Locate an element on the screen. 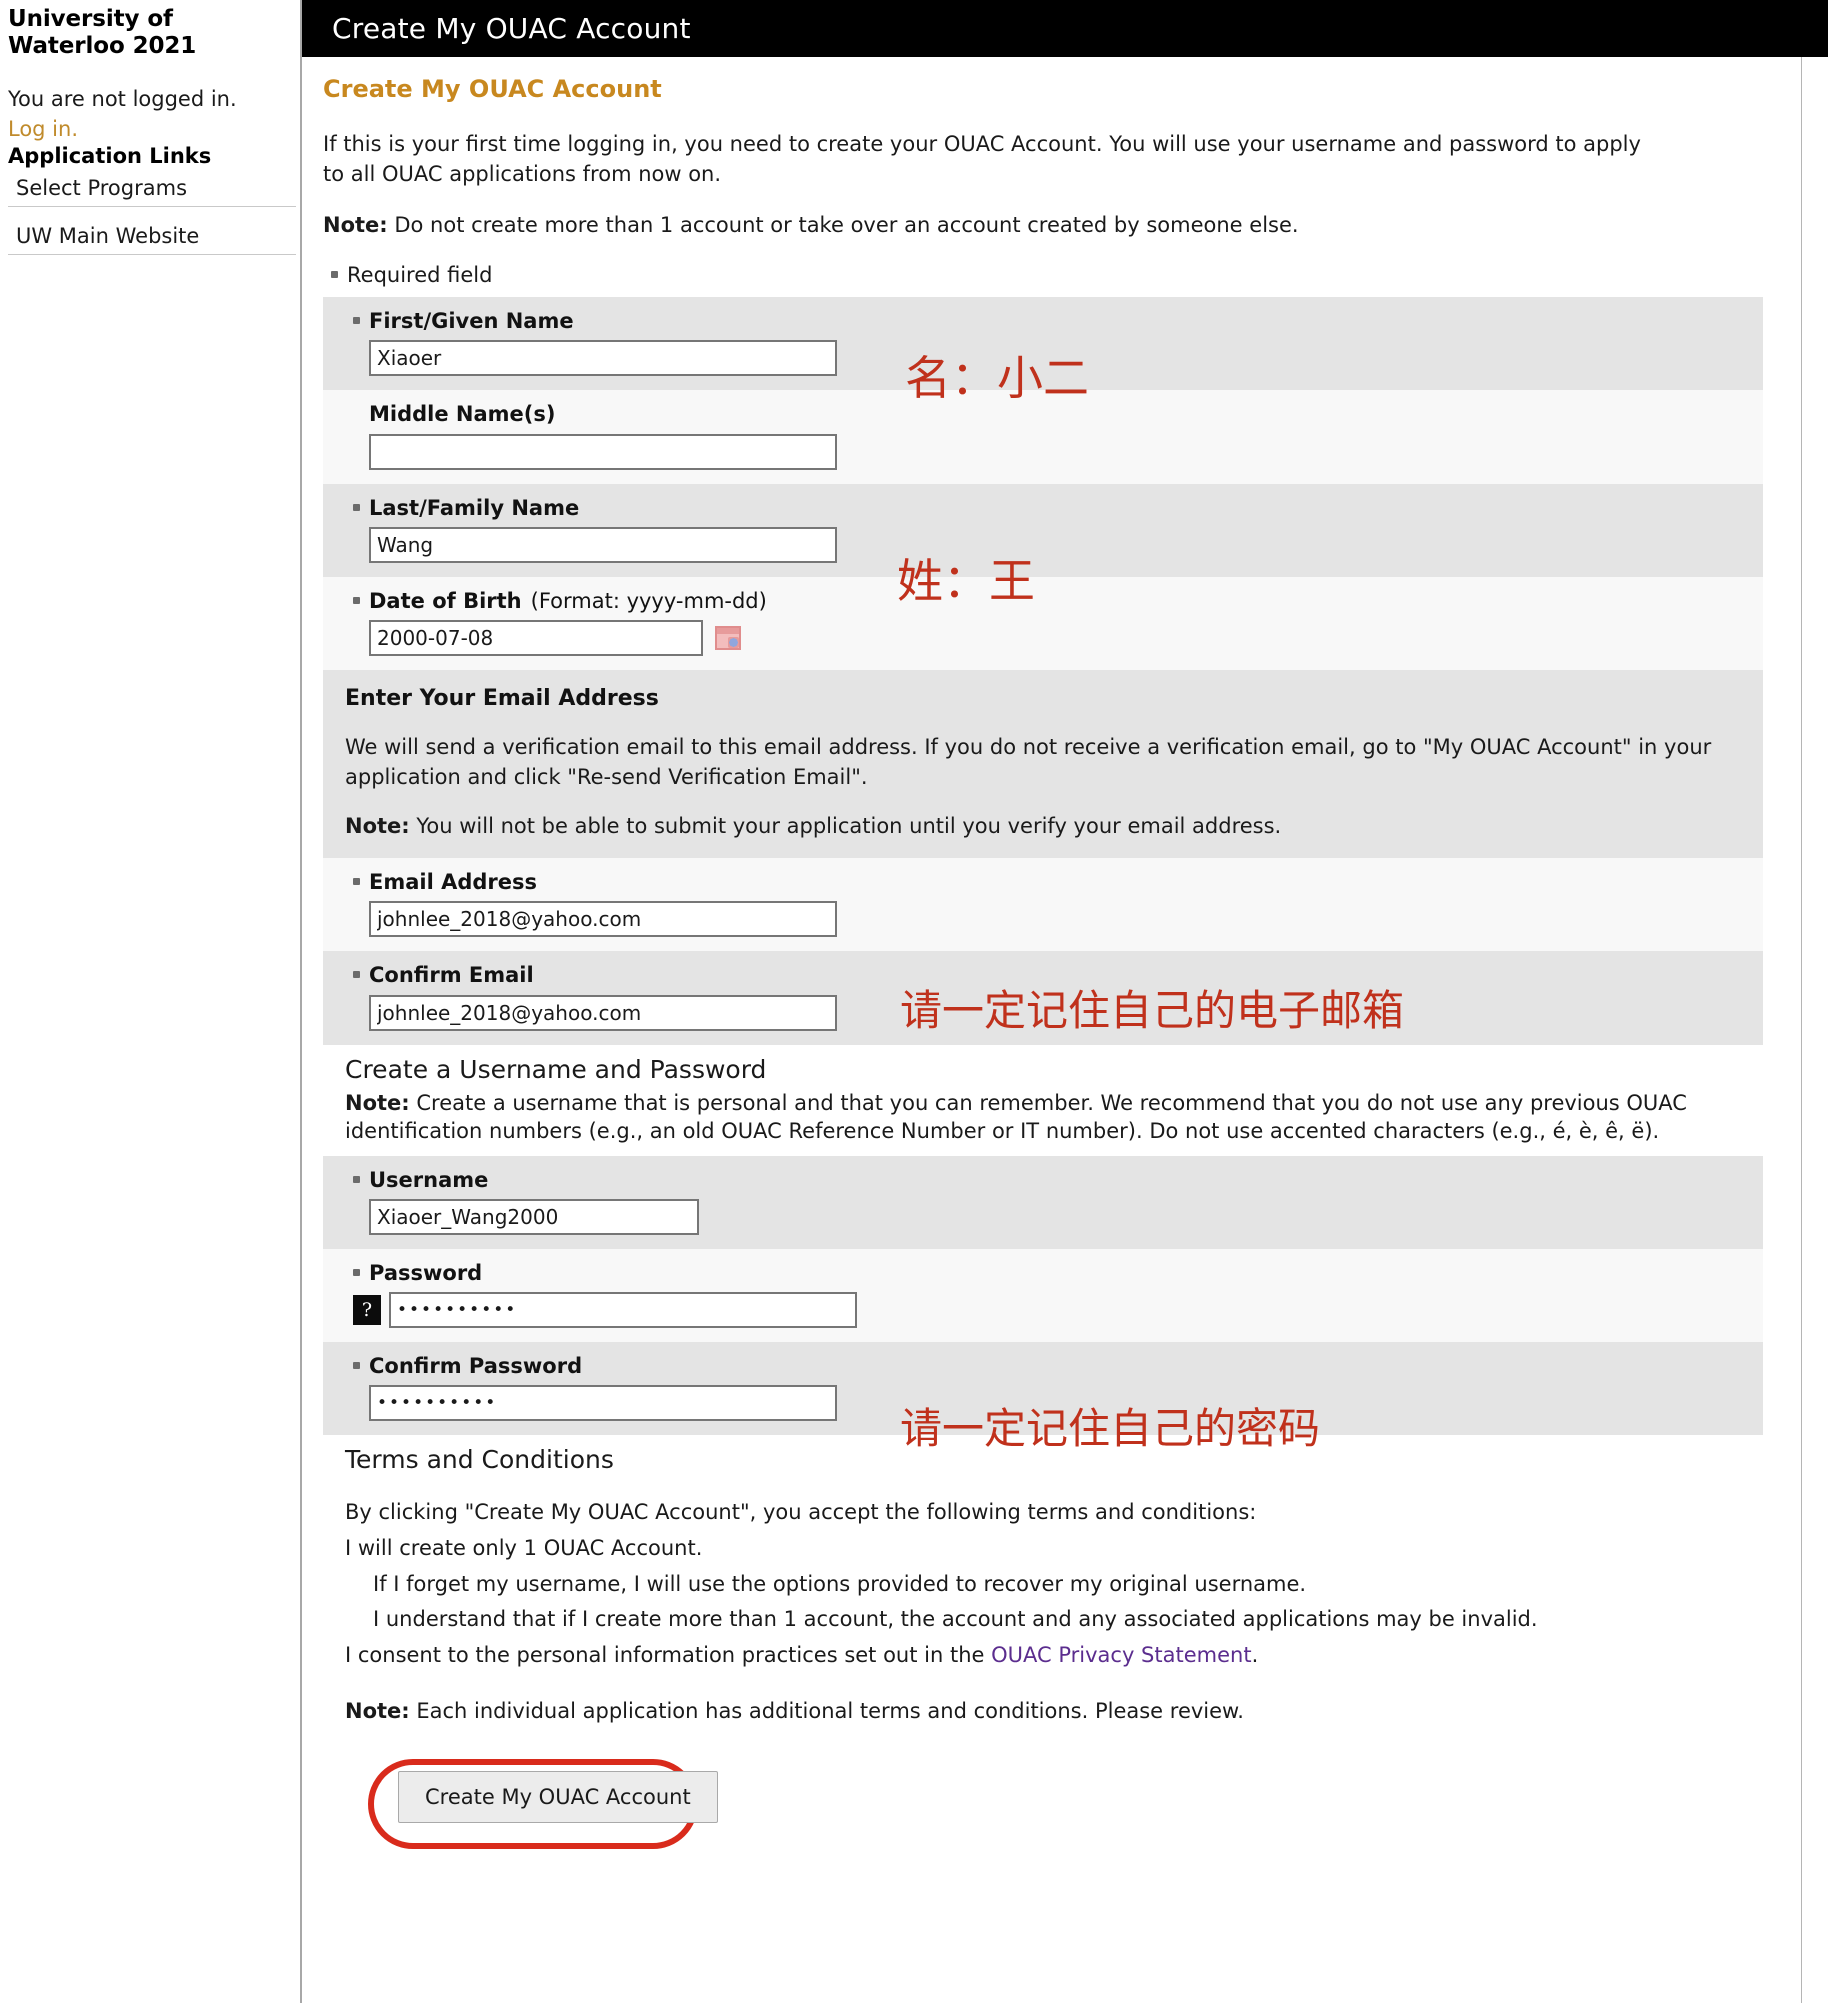 The height and width of the screenshot is (2003, 1828). middle-name-input-wrap is located at coordinates (1058, 451).